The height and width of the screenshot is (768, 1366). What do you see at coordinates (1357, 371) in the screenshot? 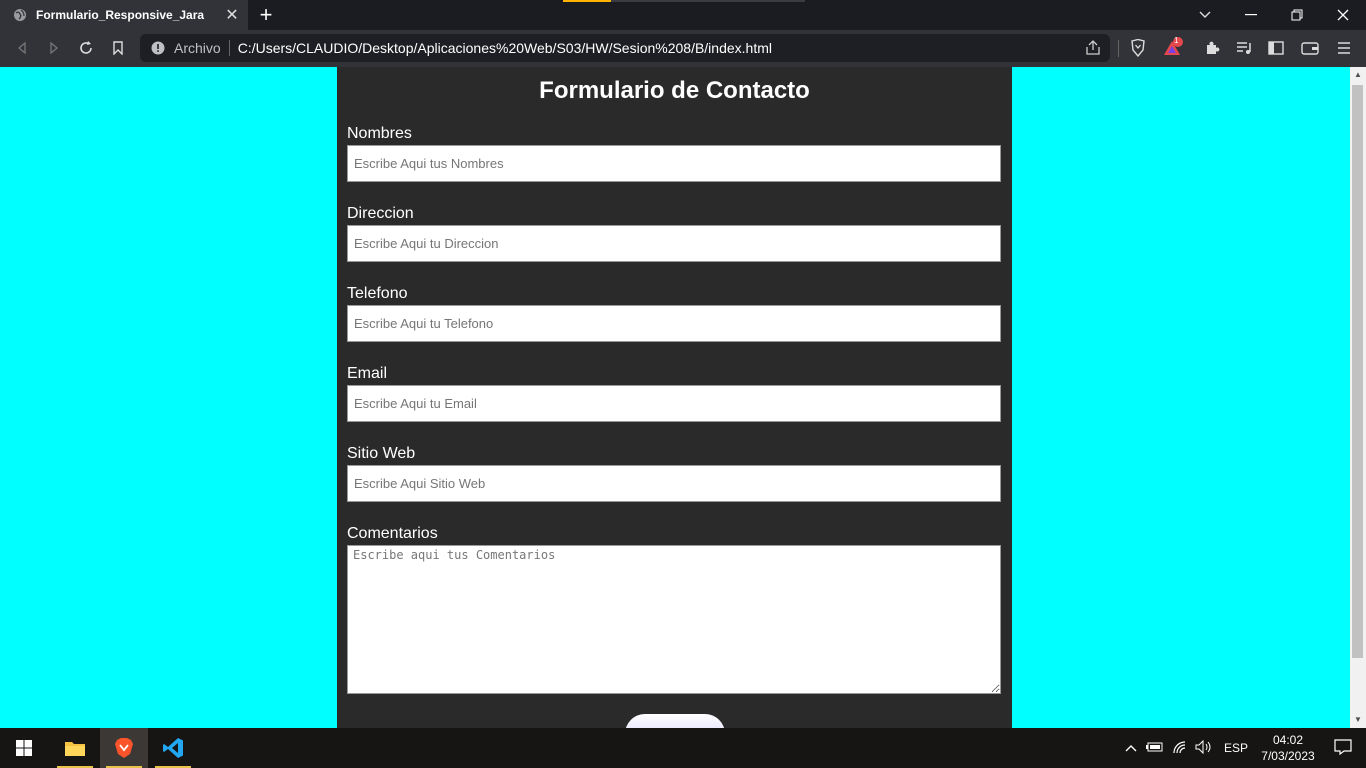
I see `scrollbar-thumb` at bounding box center [1357, 371].